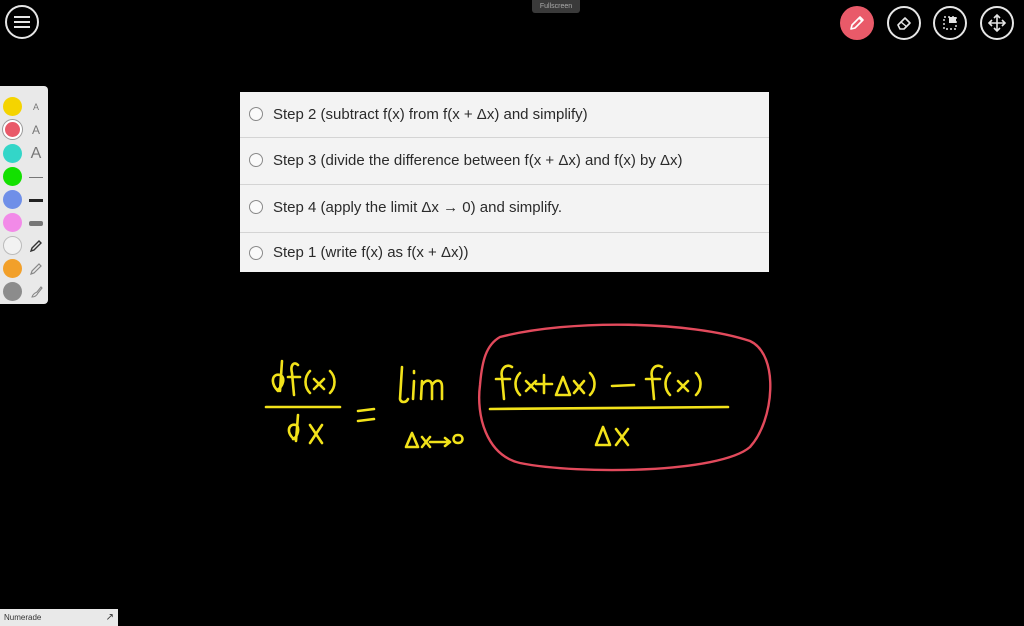  I want to click on color-palette: A A A, so click(24, 195).